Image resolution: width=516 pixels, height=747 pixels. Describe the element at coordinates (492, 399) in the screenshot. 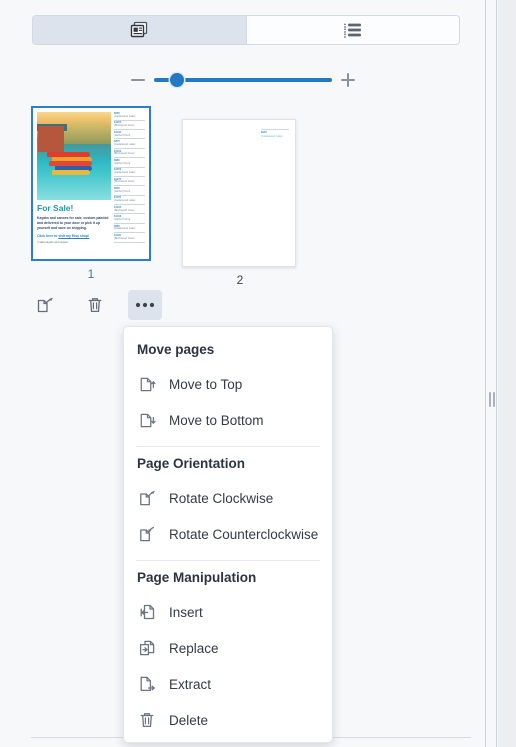

I see `panel-resize-handle-icon` at that location.